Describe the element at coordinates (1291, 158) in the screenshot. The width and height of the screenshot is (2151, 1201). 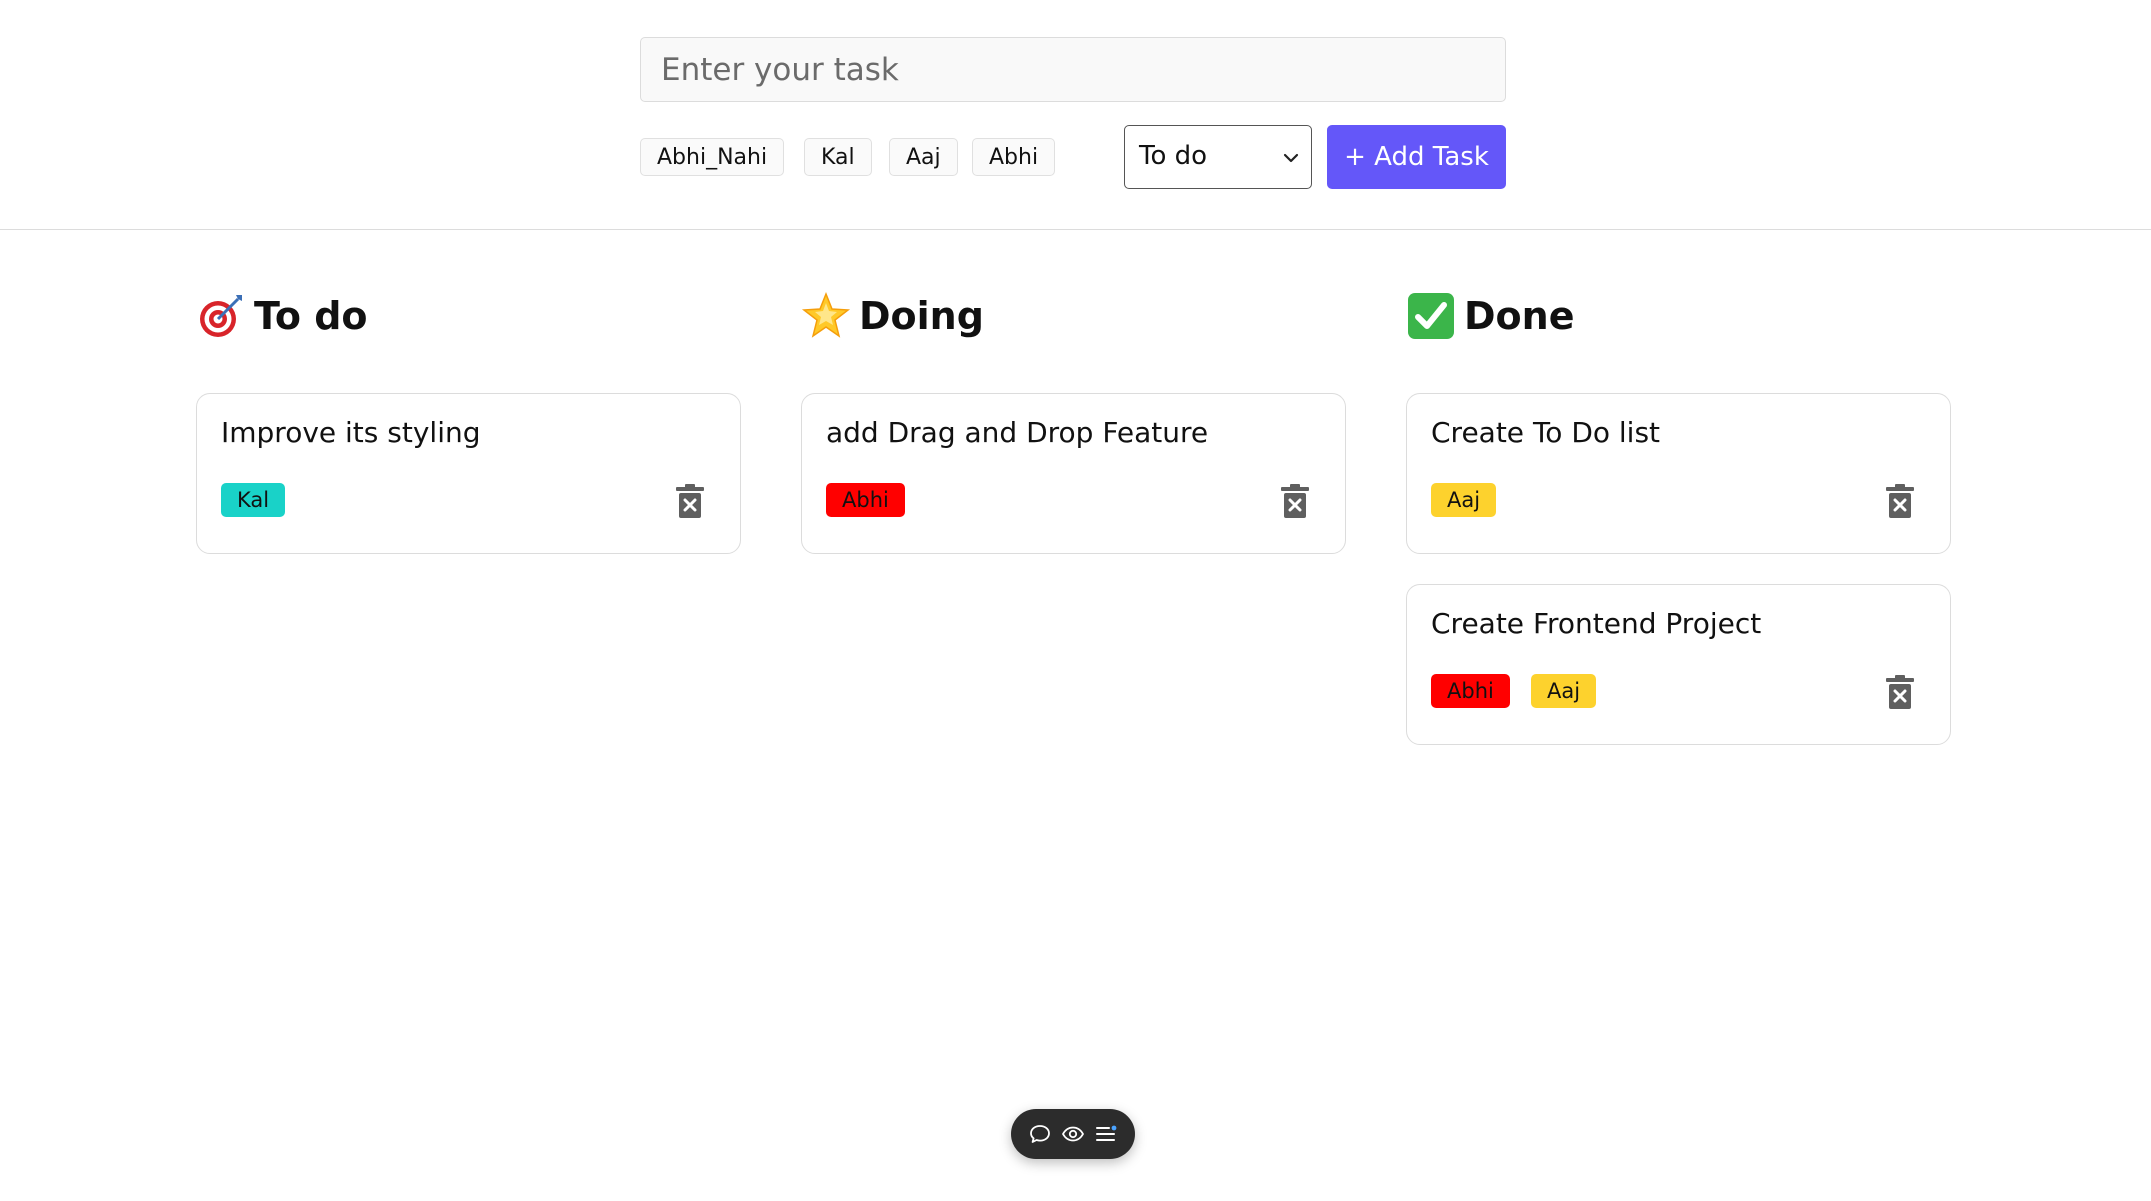
I see `chevron-down-icon` at that location.